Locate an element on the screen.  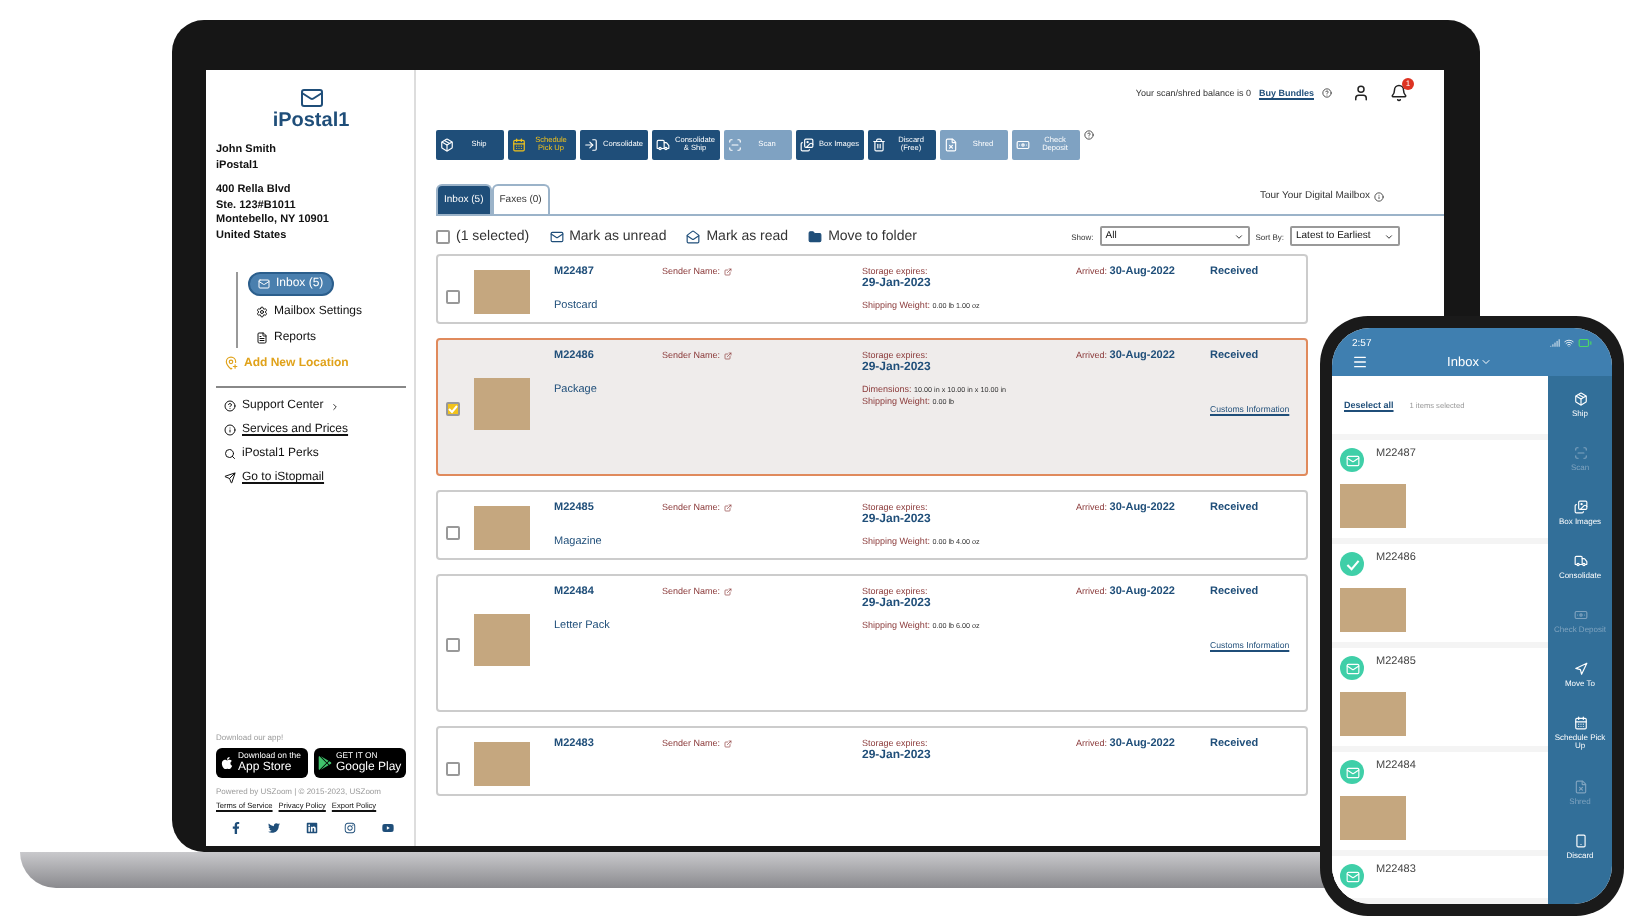
logo-text: iPostal1 is located at coordinates (311, 121).